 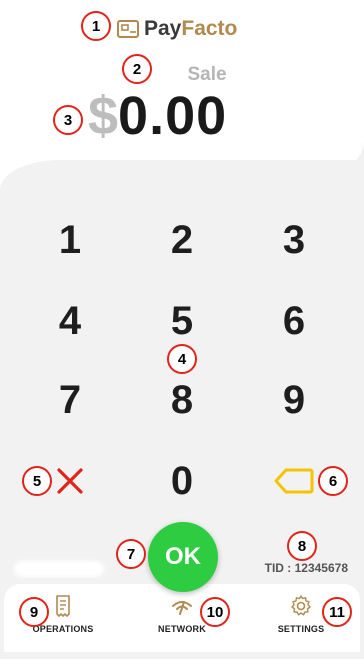 I want to click on backspace-icon, so click(x=294, y=481).